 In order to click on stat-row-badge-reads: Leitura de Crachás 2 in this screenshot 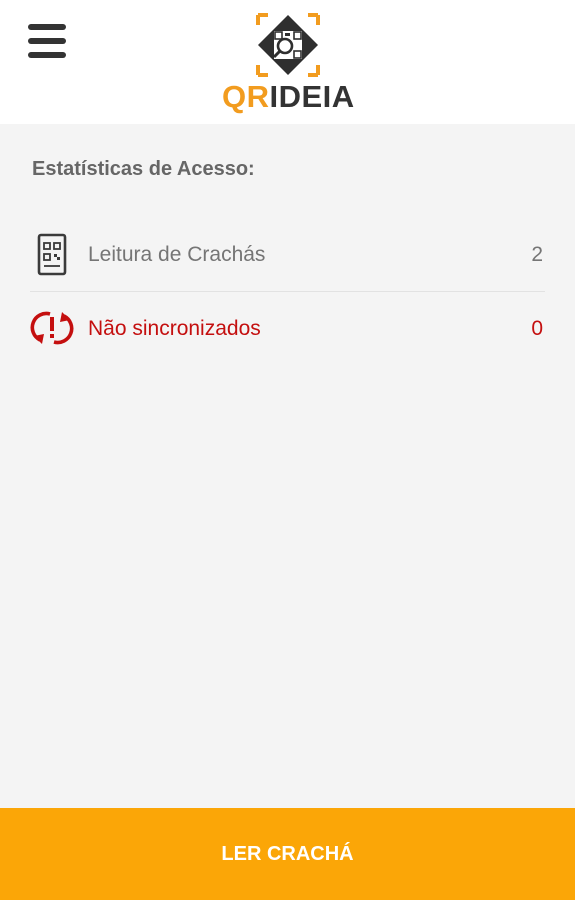, I will do `click(287, 259)`.